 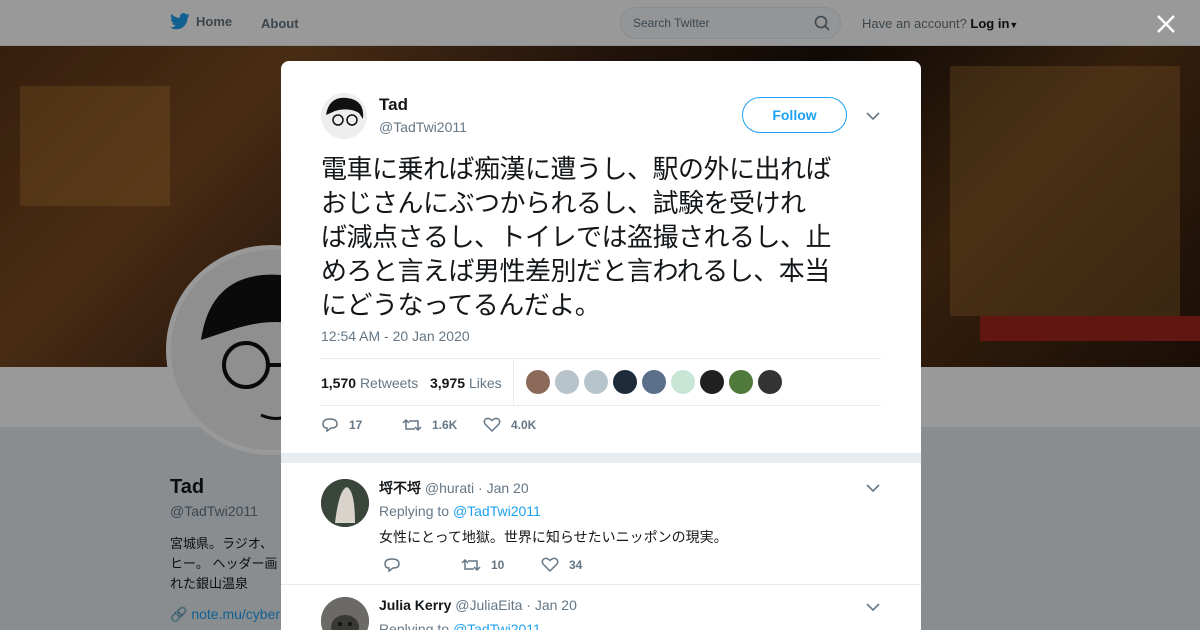 What do you see at coordinates (482, 565) in the screenshot?
I see `retweet-action: 10` at bounding box center [482, 565].